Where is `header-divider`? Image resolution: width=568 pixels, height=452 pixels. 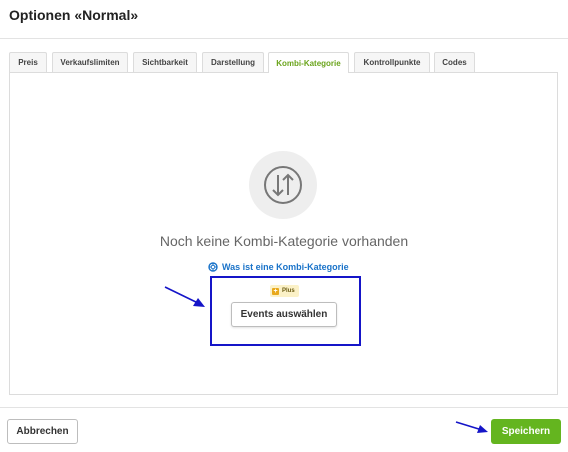 header-divider is located at coordinates (284, 38).